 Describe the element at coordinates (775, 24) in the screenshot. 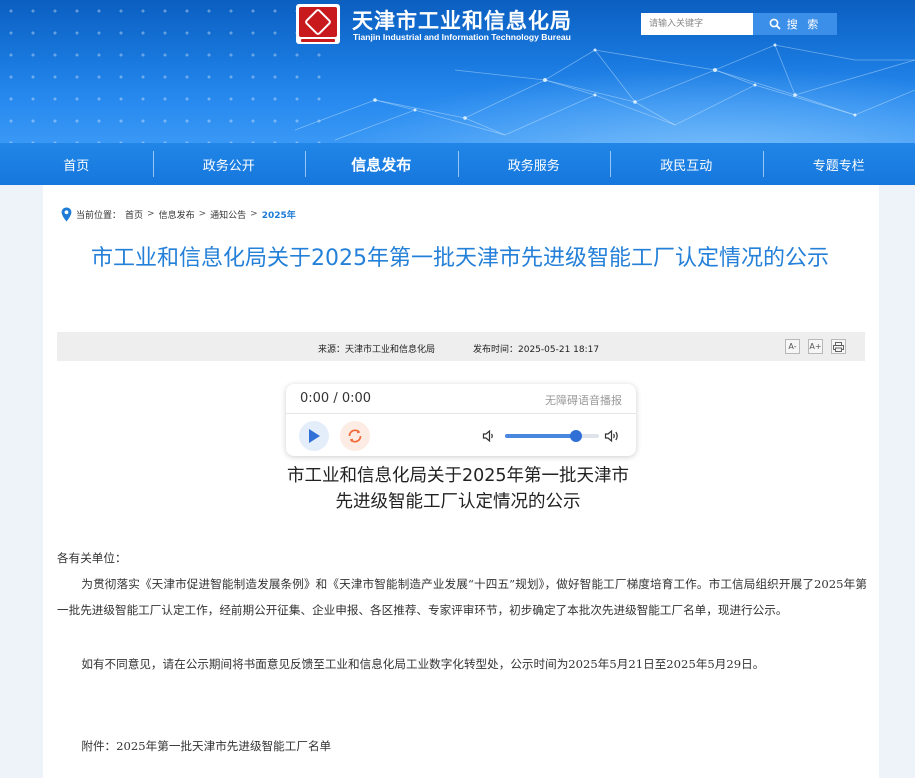

I see `search-icon` at that location.